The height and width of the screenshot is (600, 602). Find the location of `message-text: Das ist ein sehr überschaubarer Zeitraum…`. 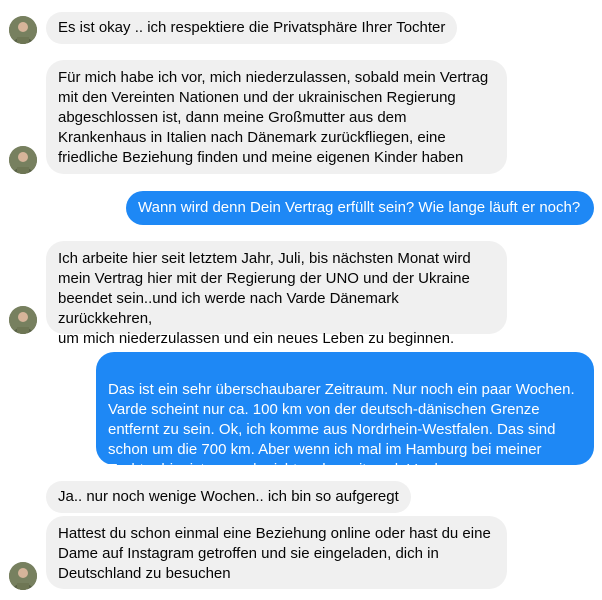

message-text: Das ist ein sehr überschaubarer Zeitraum… is located at coordinates (341, 429).